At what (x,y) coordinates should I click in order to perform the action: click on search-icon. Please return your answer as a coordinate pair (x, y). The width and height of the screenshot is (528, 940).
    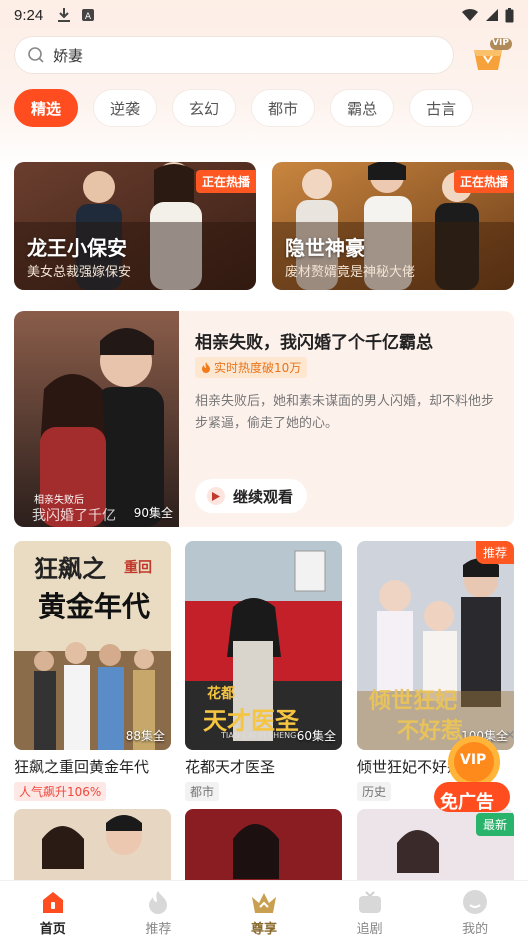
    Looking at the image, I should click on (36, 55).